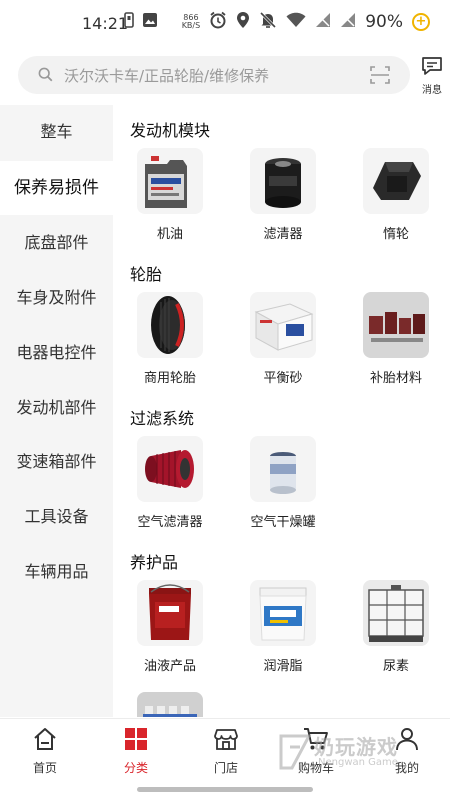 This screenshot has width=450, height=800. I want to click on urea-tank-image, so click(396, 613).